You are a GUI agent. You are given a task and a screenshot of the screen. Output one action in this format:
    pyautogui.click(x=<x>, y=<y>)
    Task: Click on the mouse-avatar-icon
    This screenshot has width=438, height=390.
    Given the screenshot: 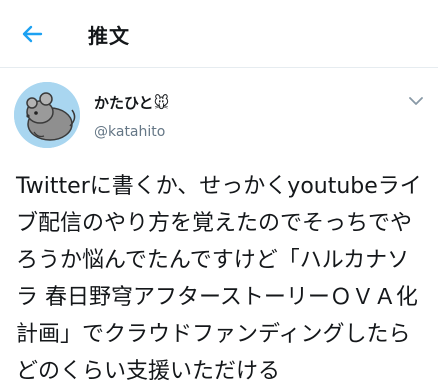 What is the action you would take?
    pyautogui.click(x=47, y=115)
    